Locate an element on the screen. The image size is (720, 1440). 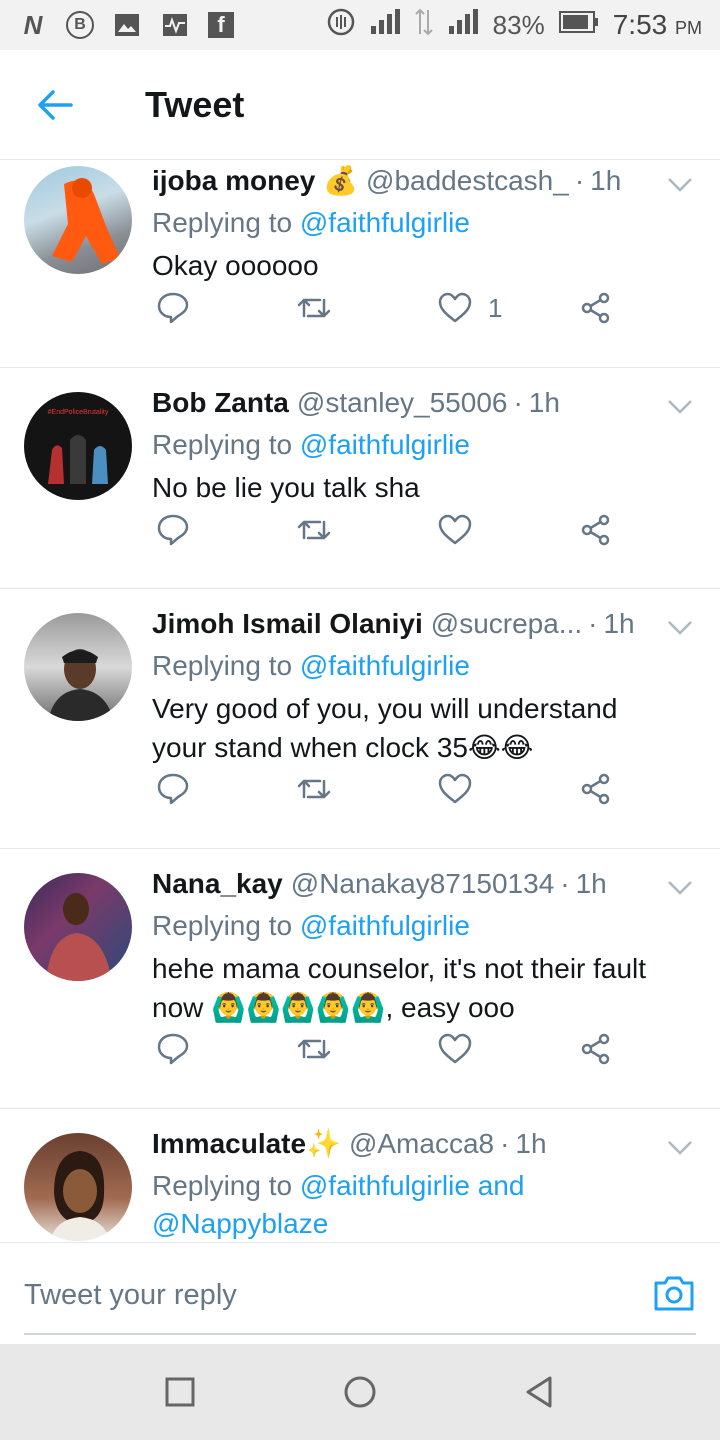
n-notification-icon: N is located at coordinates (33, 24).